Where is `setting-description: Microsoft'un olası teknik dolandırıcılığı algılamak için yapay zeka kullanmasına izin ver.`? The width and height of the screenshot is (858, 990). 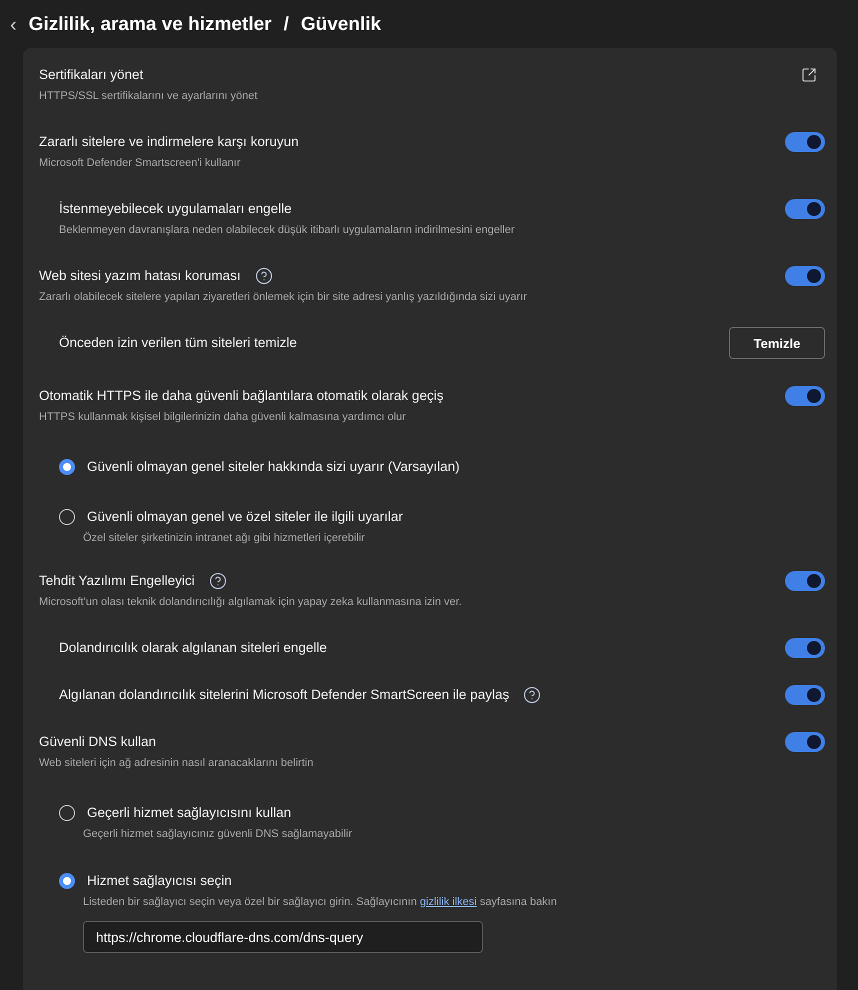
setting-description: Microsoft'un olası teknik dolandırıcılığı algılamak için yapay zeka kullanmasına izin ver. is located at coordinates (250, 602).